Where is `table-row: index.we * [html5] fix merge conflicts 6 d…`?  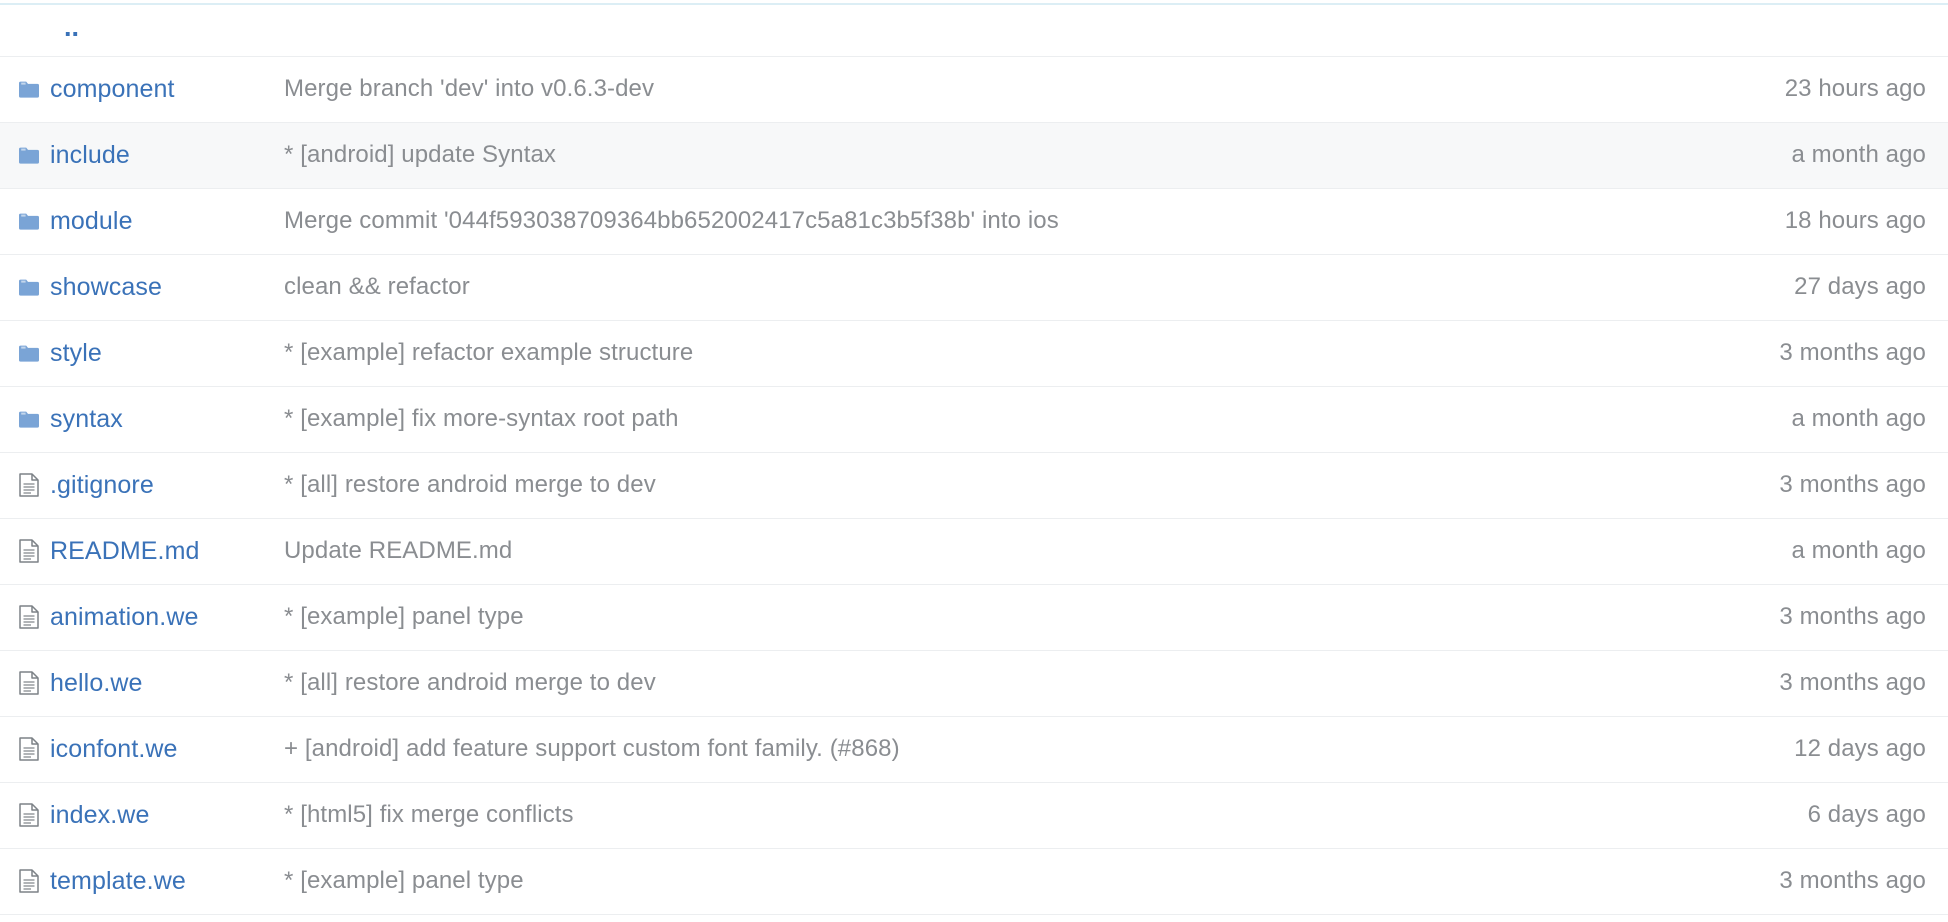
table-row: index.we * [html5] fix merge conflicts 6 d… is located at coordinates (974, 815).